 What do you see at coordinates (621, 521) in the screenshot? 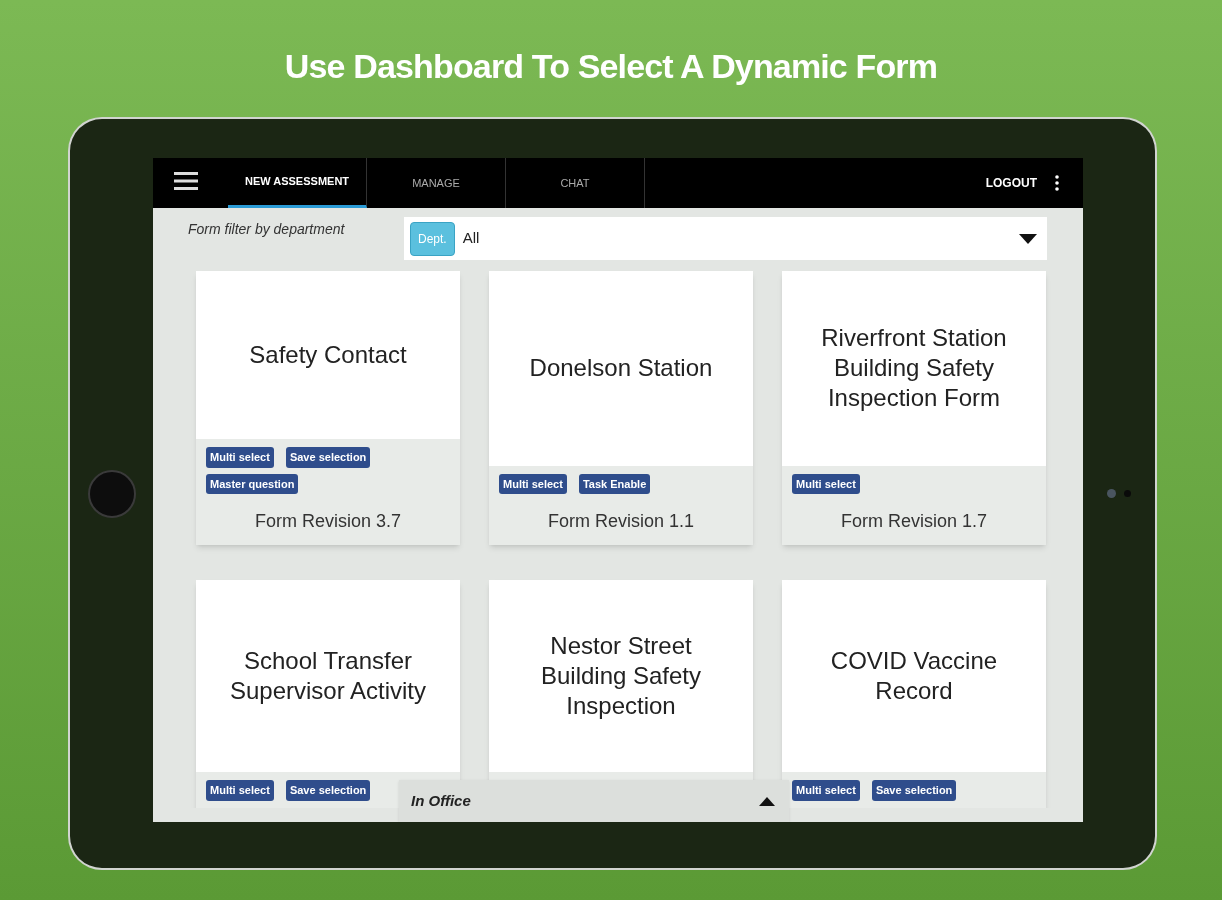
I see `form-revision: Form Revision 1.1` at bounding box center [621, 521].